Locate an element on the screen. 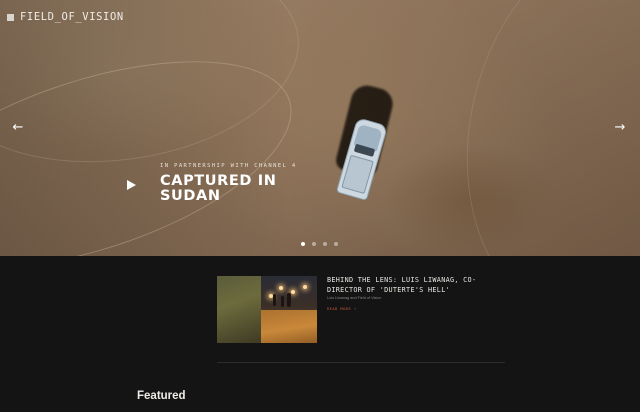  hero-kicker: IN PARTNERSHIP WITH CHANNEL 4 is located at coordinates (228, 166).